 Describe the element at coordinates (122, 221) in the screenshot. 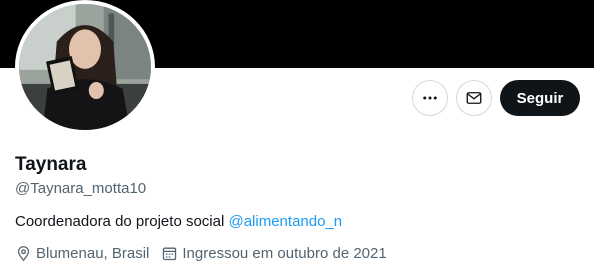

I see `bio-text: Coordenadora do projeto social` at that location.